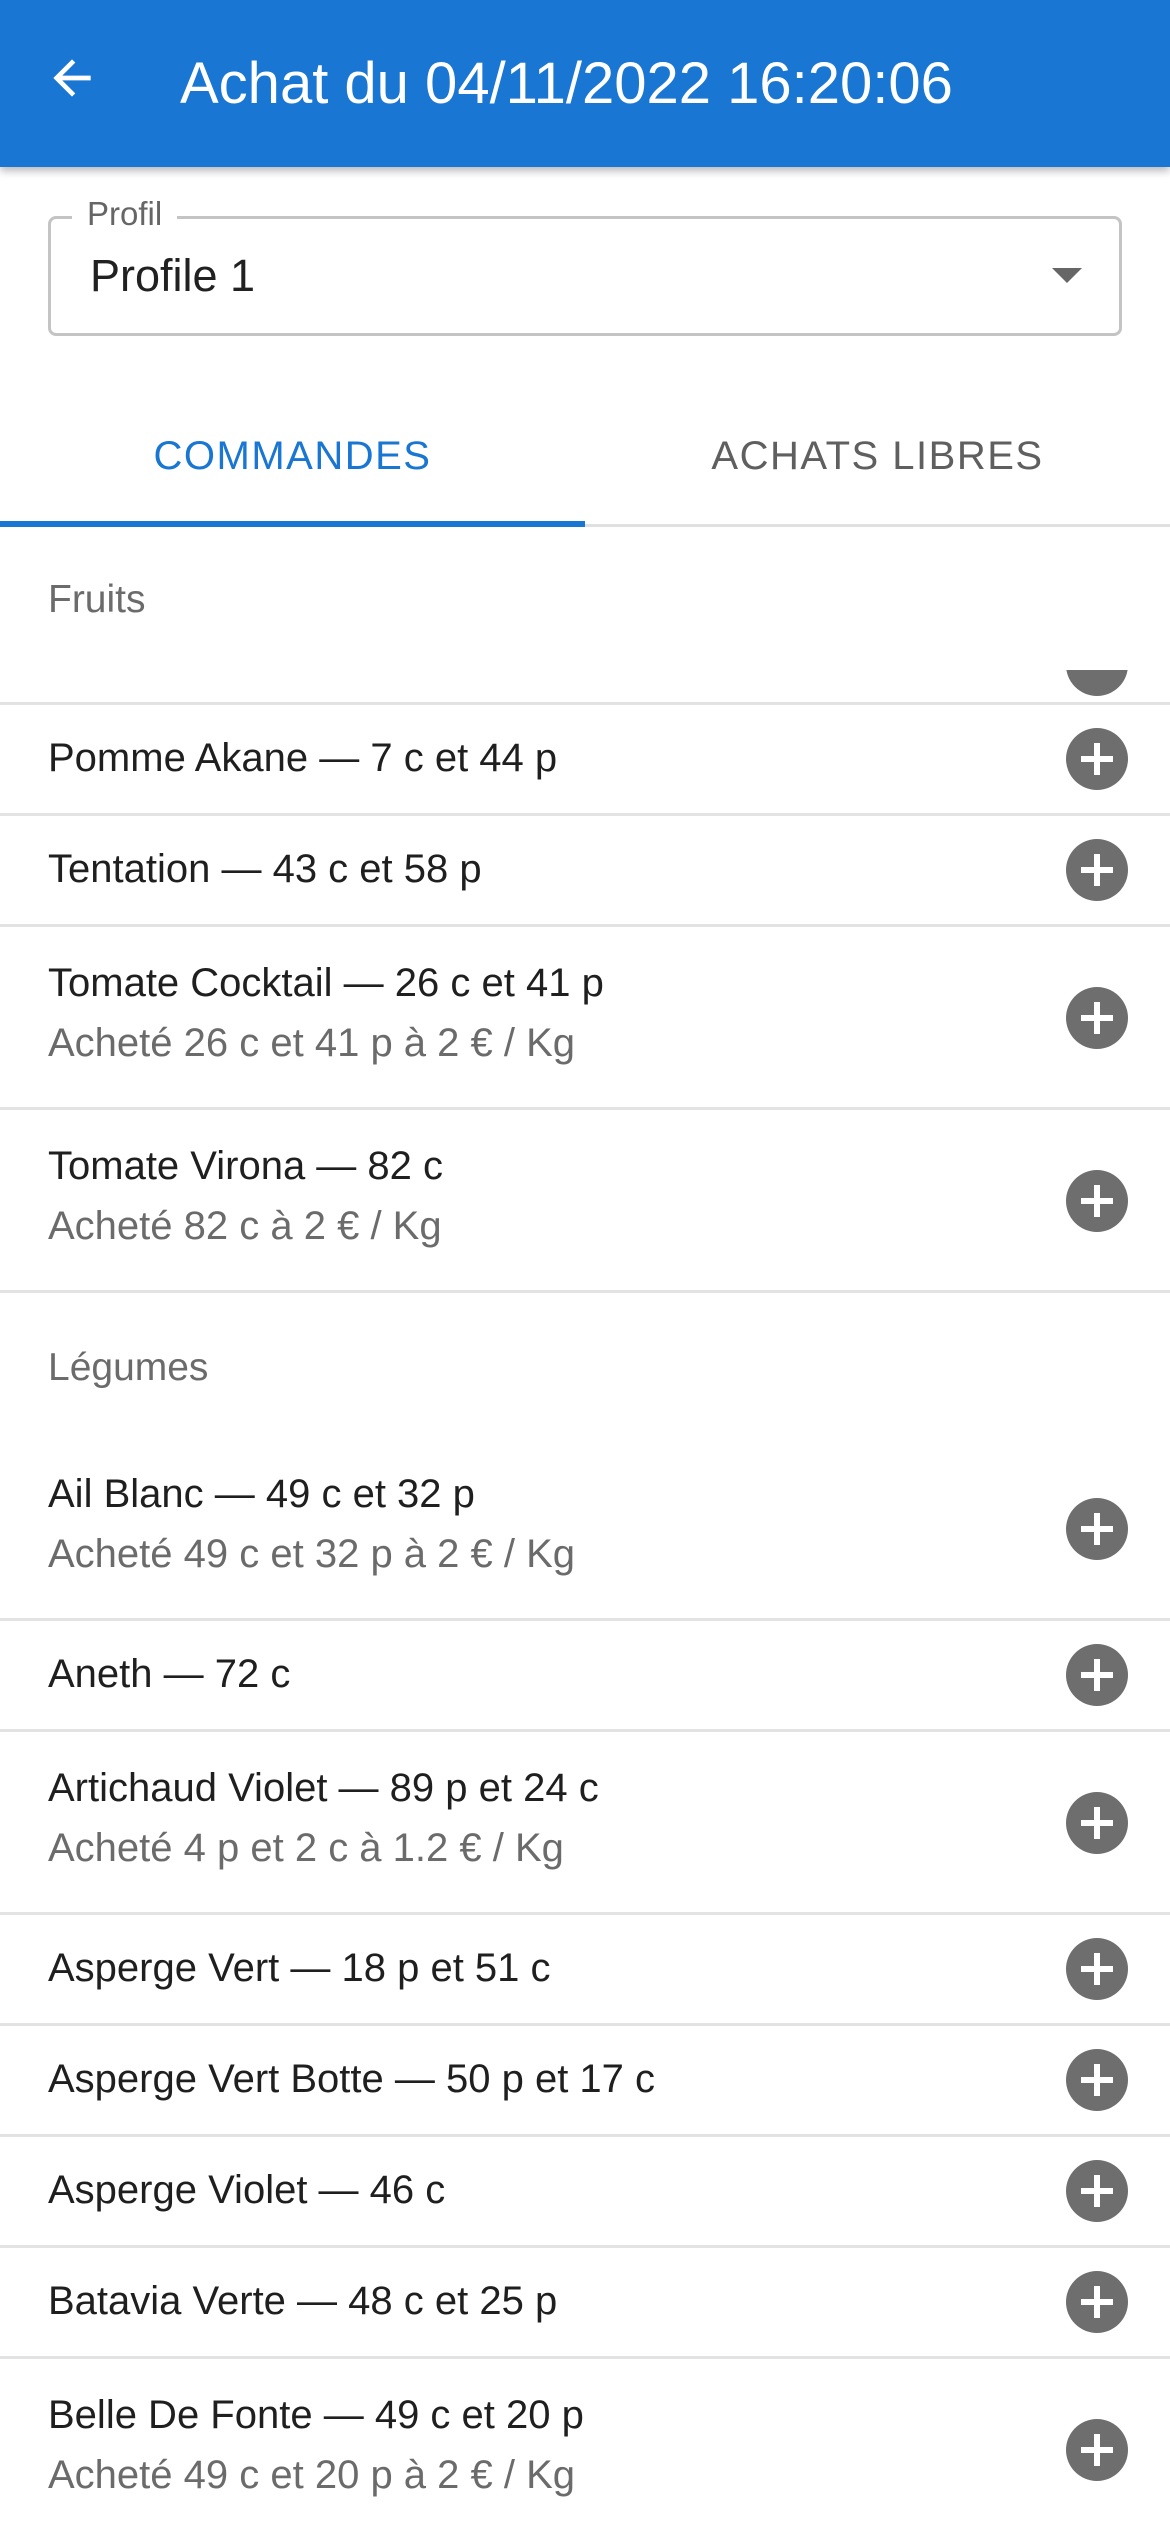  I want to click on item-name: Ail Blanc — 49 c et 32 p, so click(261, 1494).